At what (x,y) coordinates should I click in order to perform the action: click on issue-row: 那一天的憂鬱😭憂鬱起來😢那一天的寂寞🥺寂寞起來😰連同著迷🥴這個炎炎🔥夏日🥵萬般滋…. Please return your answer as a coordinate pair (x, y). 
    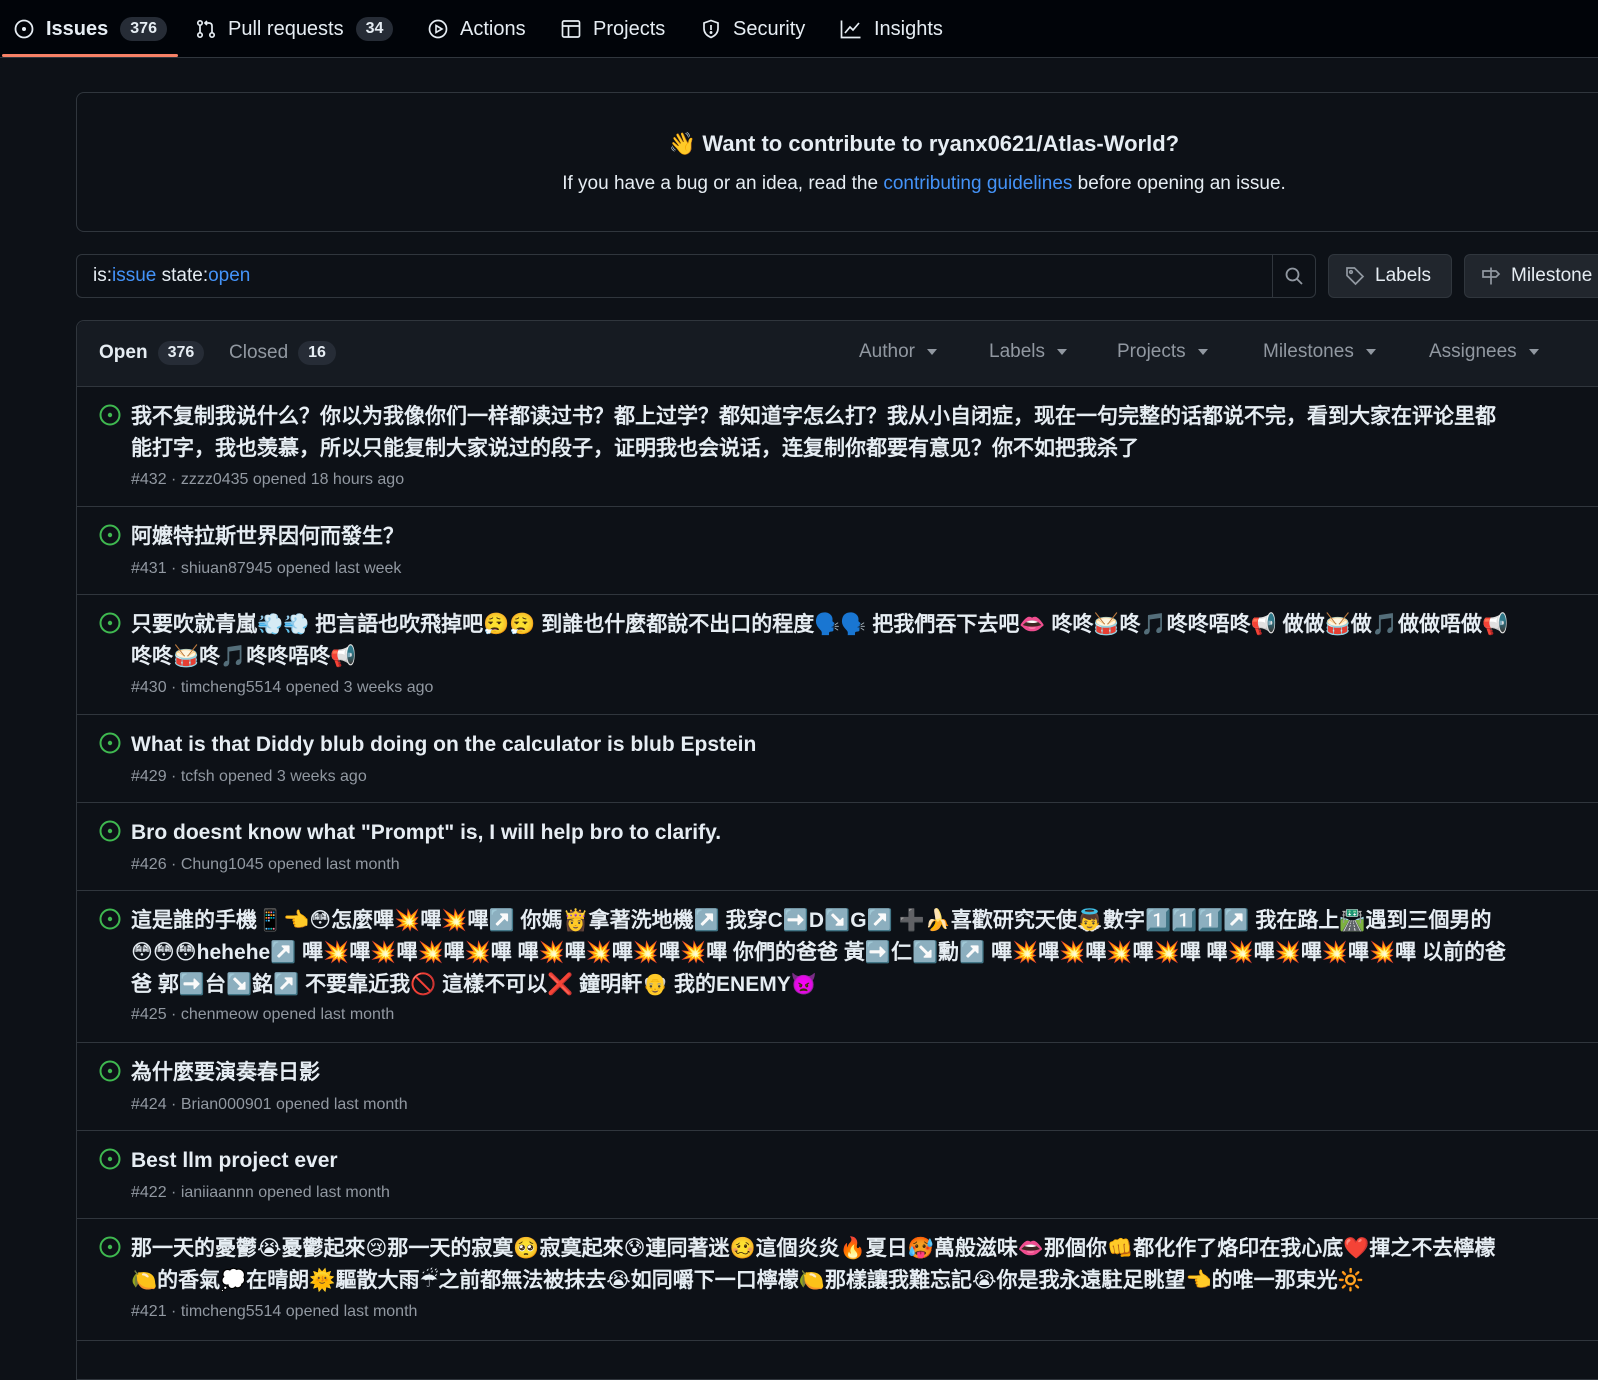
    Looking at the image, I should click on (837, 1280).